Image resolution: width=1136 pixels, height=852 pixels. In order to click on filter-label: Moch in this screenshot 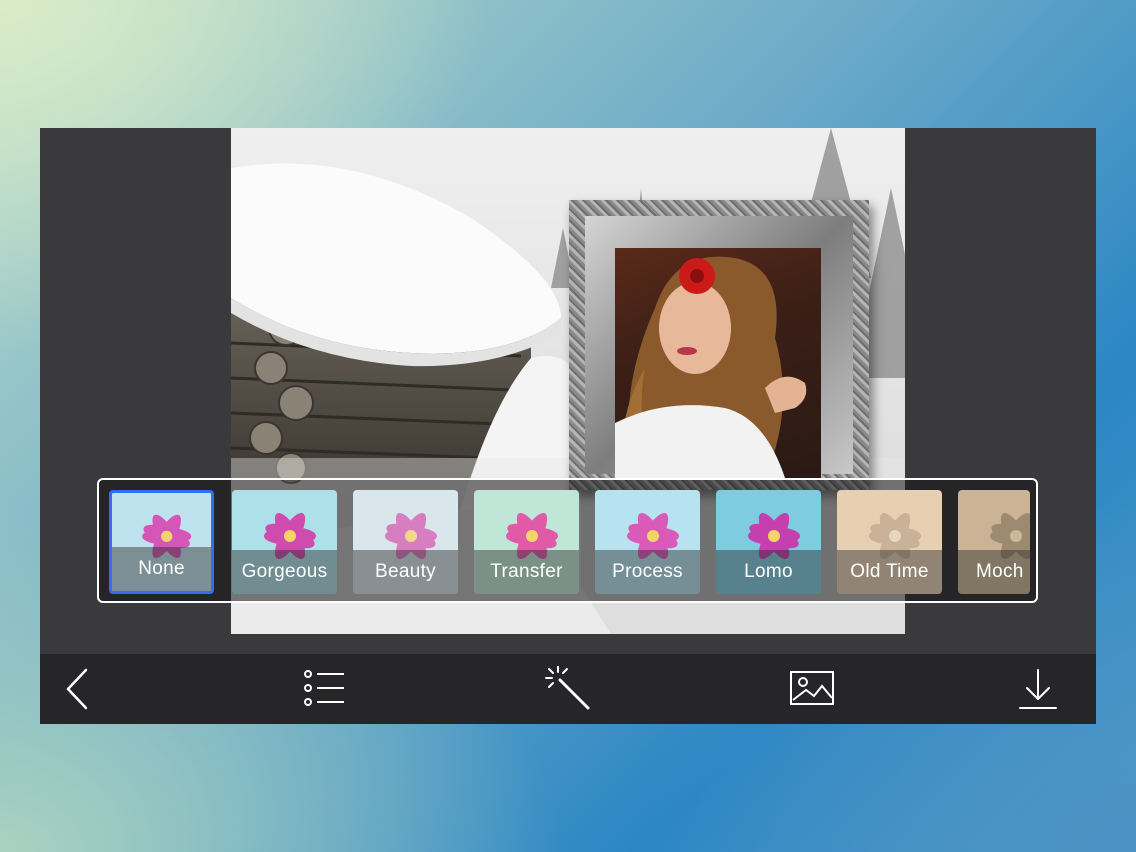, I will do `click(994, 572)`.